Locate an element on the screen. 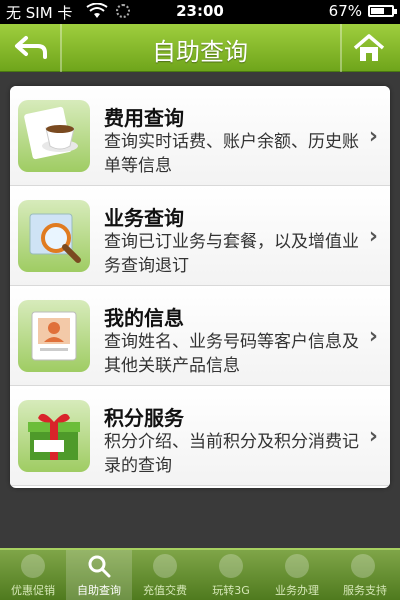 This screenshot has width=400, height=600. support-icon is located at coordinates (363, 566).